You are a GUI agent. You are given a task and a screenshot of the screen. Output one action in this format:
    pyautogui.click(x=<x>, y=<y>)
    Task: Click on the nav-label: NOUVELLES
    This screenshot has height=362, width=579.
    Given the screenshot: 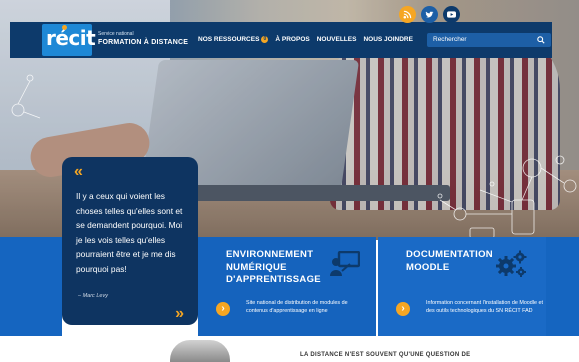 What is the action you would take?
    pyautogui.click(x=336, y=39)
    